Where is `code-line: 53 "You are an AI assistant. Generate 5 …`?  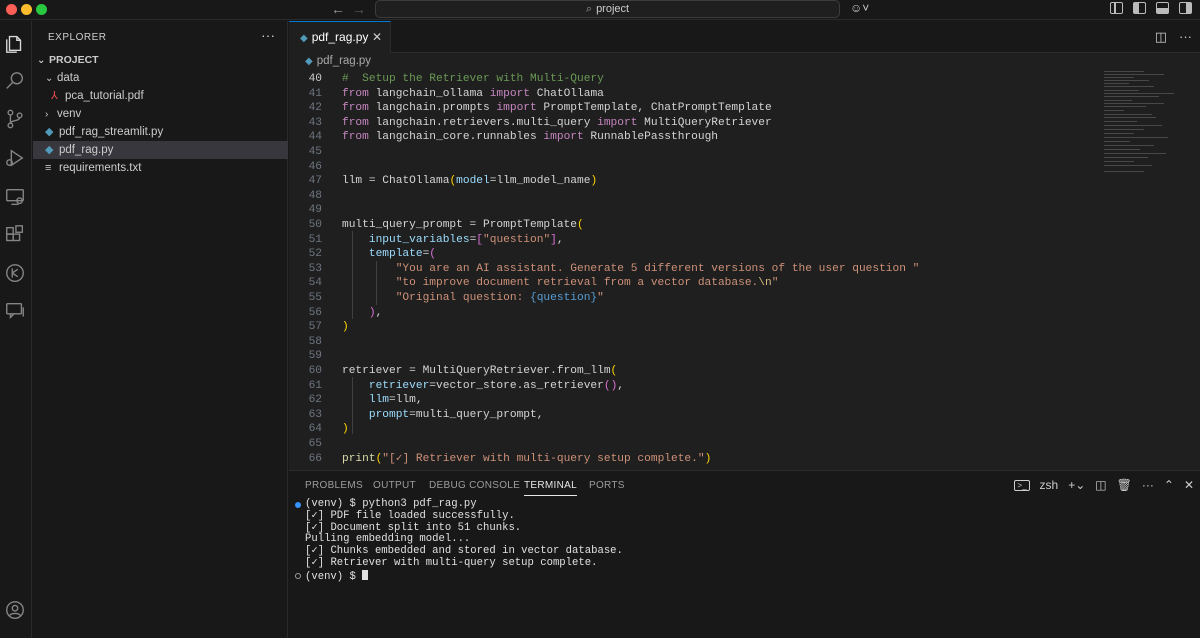 code-line: 53 "You are an AI assistant. Generate 5 … is located at coordinates (614, 268).